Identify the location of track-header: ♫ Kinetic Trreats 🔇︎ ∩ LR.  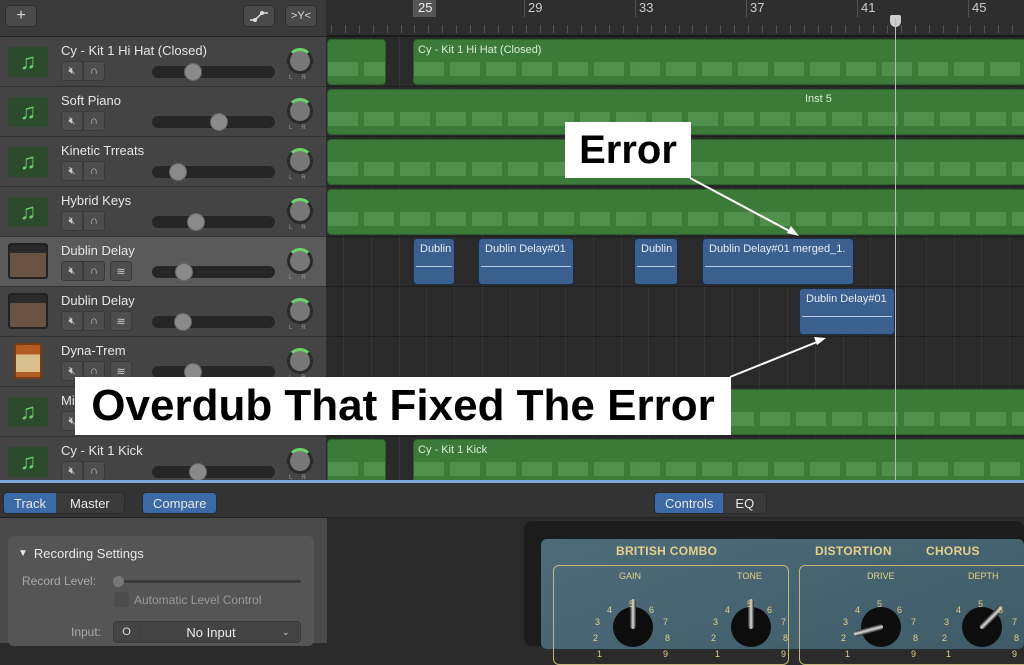
(163, 162).